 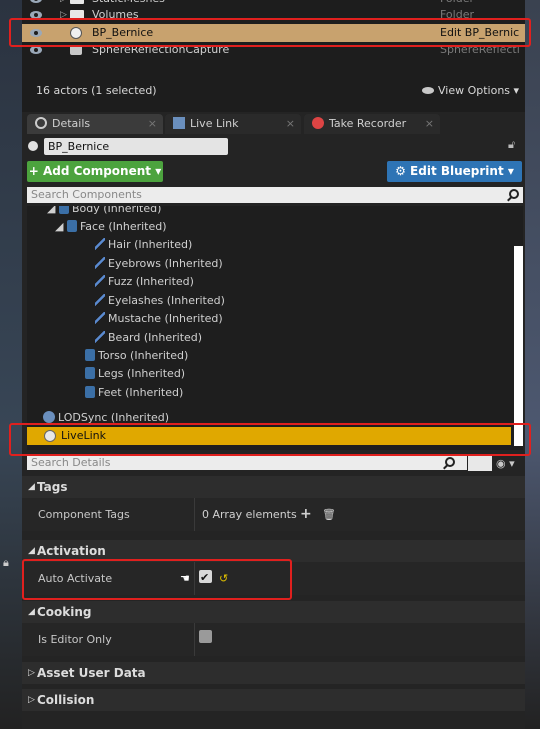 What do you see at coordinates (270, 32) in the screenshot?
I see `highlight-box-bp-bernice` at bounding box center [270, 32].